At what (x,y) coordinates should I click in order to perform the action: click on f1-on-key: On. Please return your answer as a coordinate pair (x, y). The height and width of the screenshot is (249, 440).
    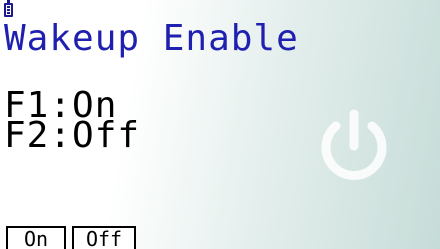
    Looking at the image, I should click on (36, 237).